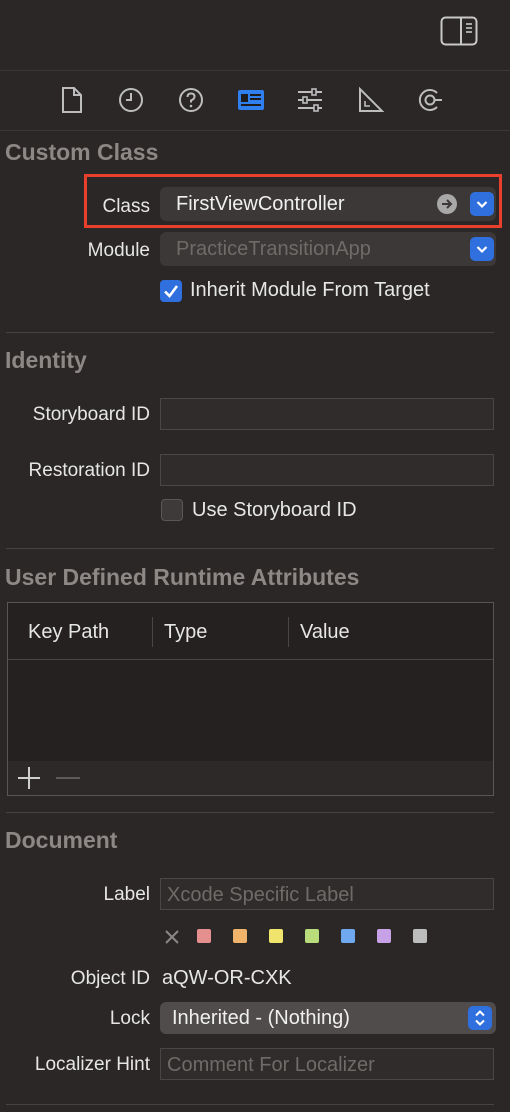  What do you see at coordinates (459, 31) in the screenshot?
I see `inspector-toggle-icon` at bounding box center [459, 31].